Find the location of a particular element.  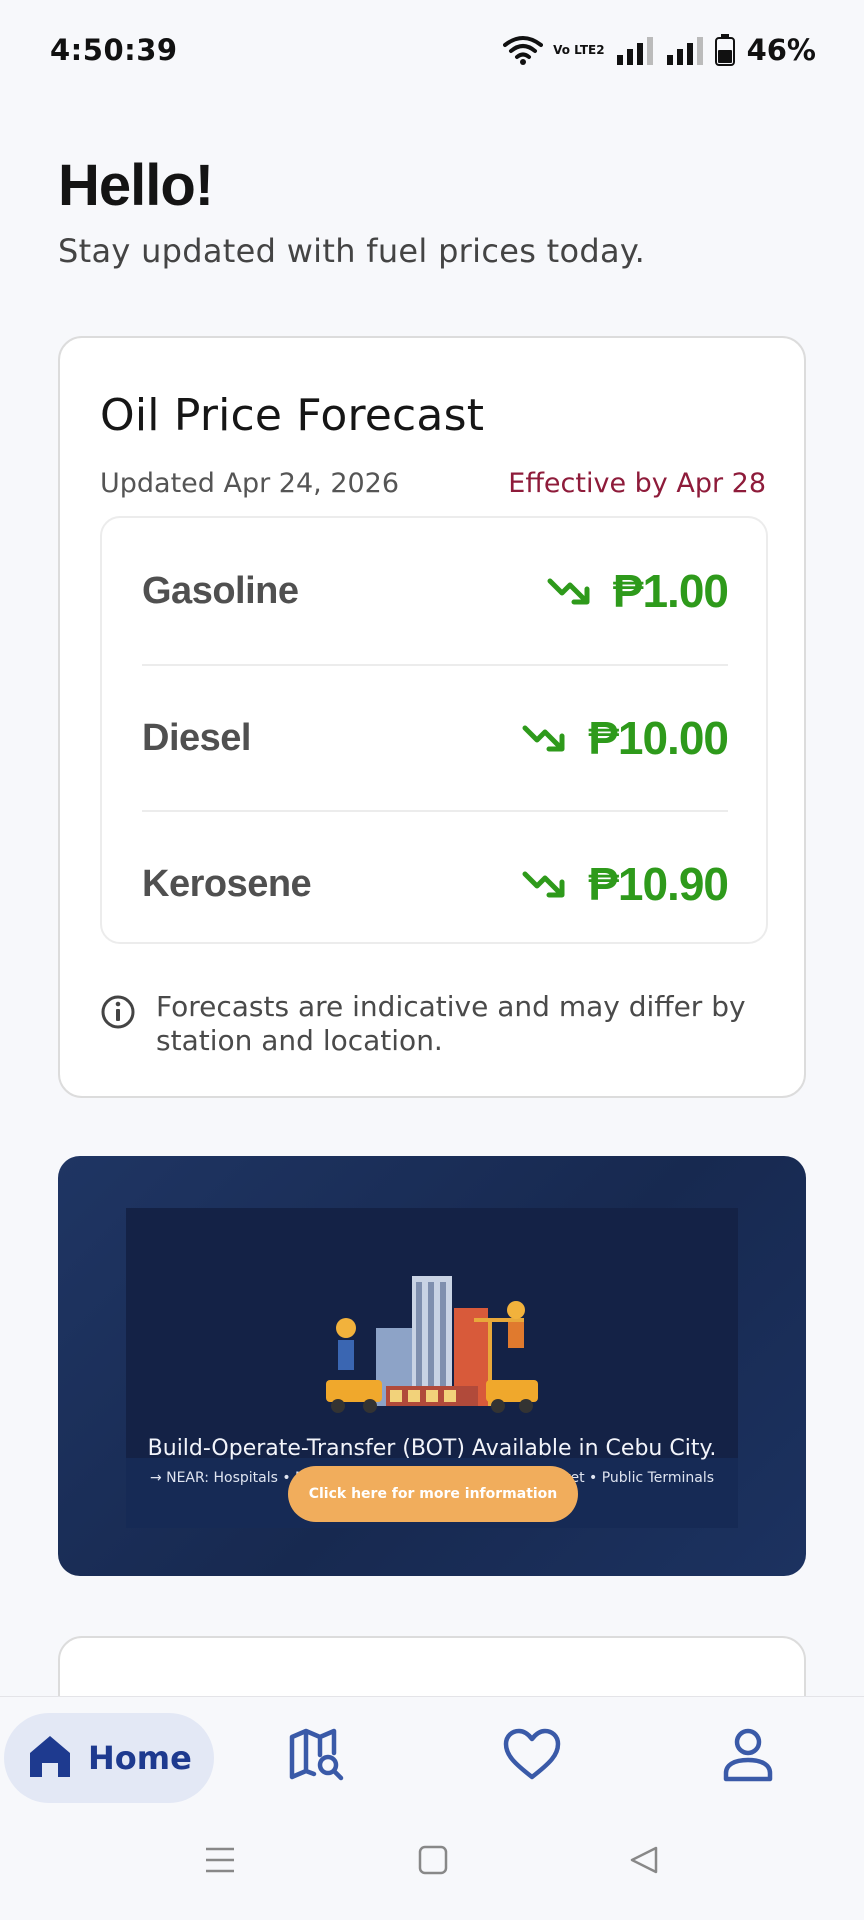

fuel-name: Diesel is located at coordinates (196, 737).